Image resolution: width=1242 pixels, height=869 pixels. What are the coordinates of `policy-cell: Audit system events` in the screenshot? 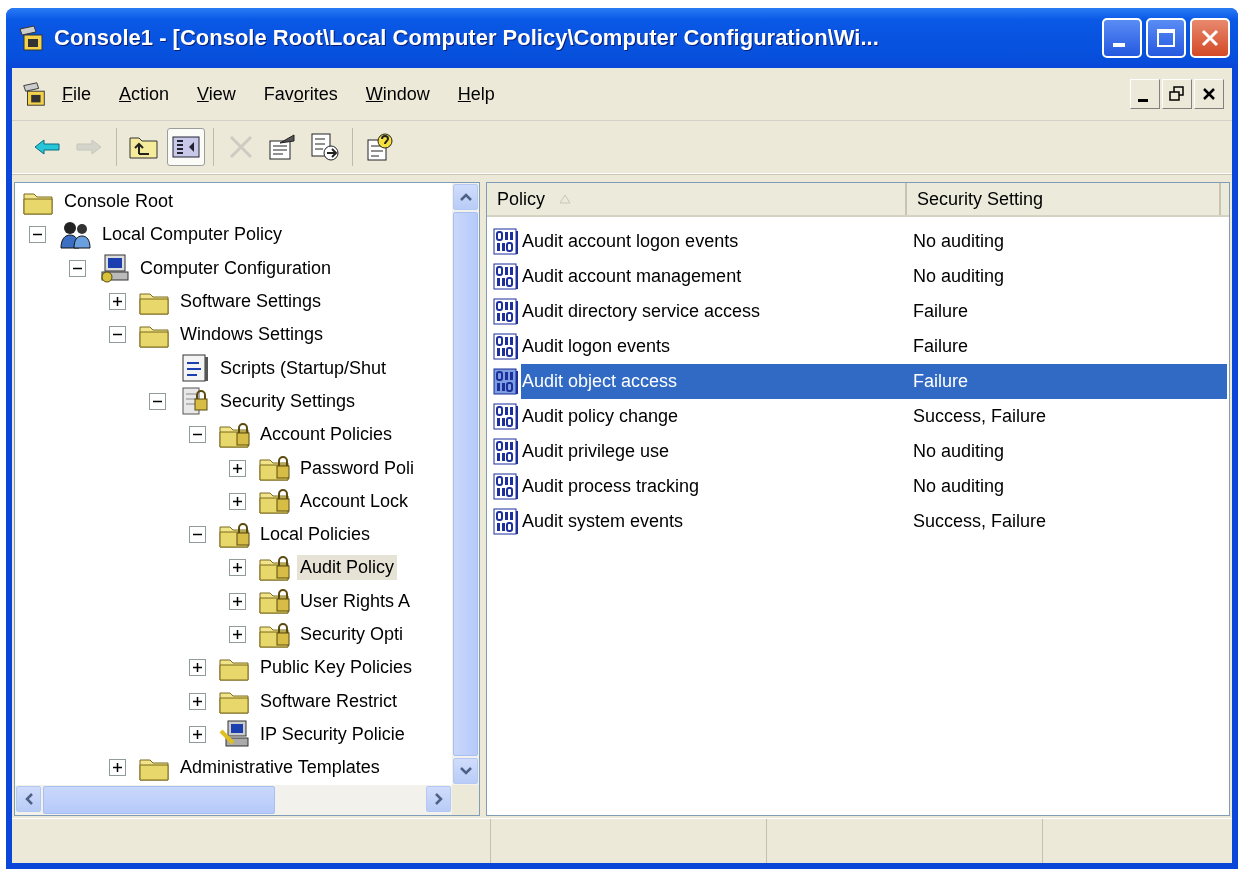 It's located at (717, 521).